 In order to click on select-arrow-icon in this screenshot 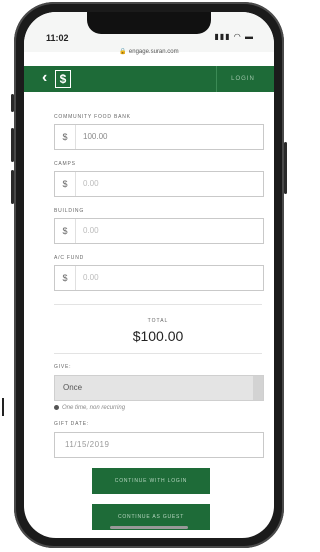, I will do `click(258, 388)`.